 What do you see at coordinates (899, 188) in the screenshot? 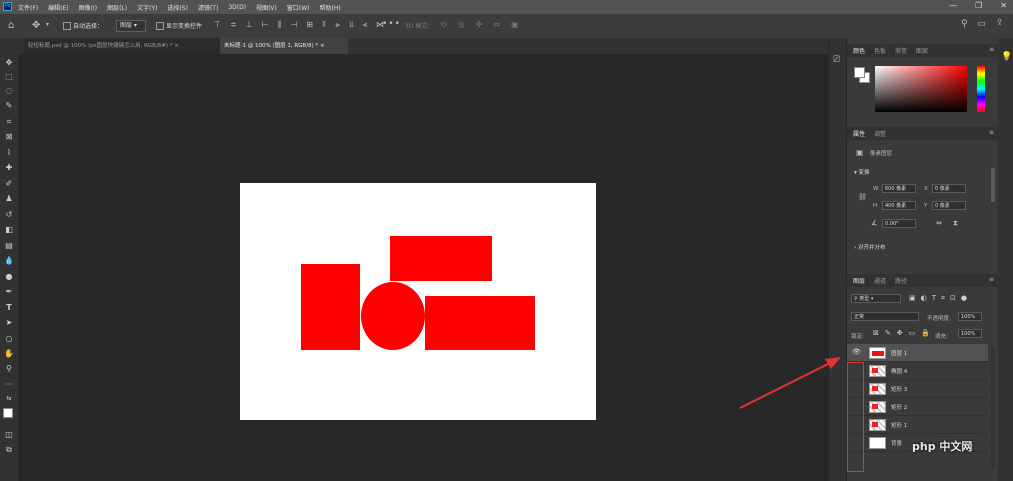
I see `width-field: 600 像素` at bounding box center [899, 188].